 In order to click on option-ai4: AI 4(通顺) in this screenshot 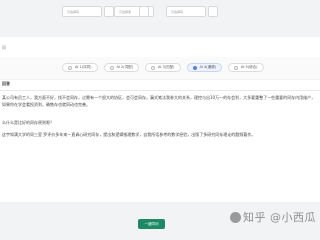, I will do `click(204, 67)`.